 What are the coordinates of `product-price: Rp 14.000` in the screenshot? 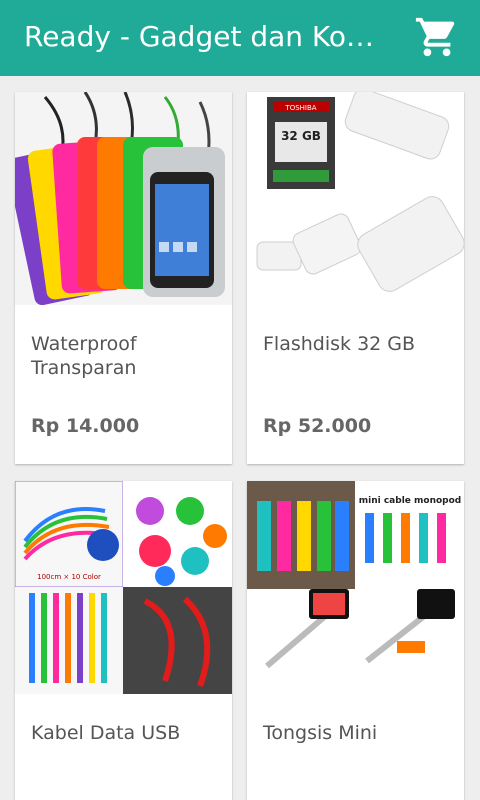 It's located at (85, 426).